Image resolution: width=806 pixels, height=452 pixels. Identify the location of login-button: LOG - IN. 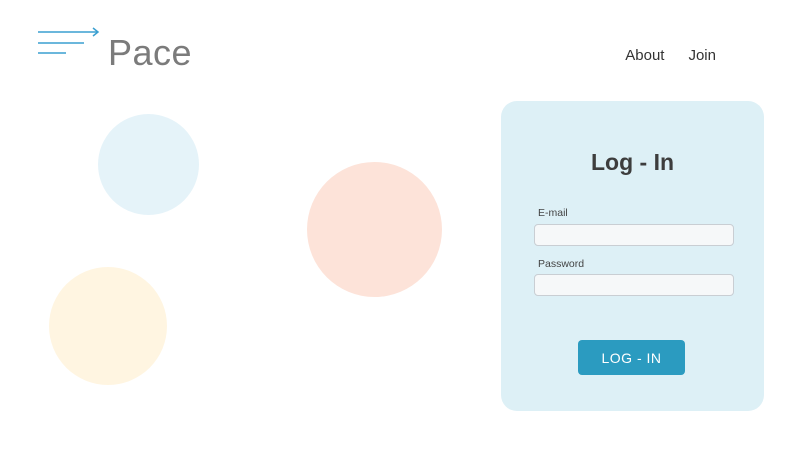
(631, 357).